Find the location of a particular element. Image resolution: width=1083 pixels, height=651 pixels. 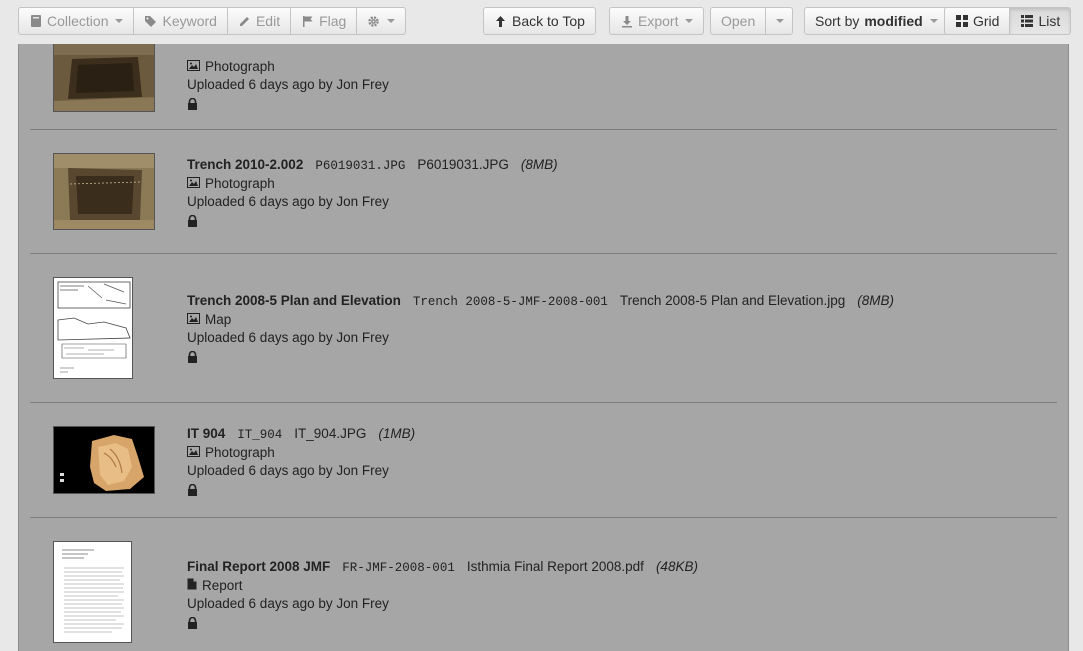

open-label: Open is located at coordinates (738, 21).